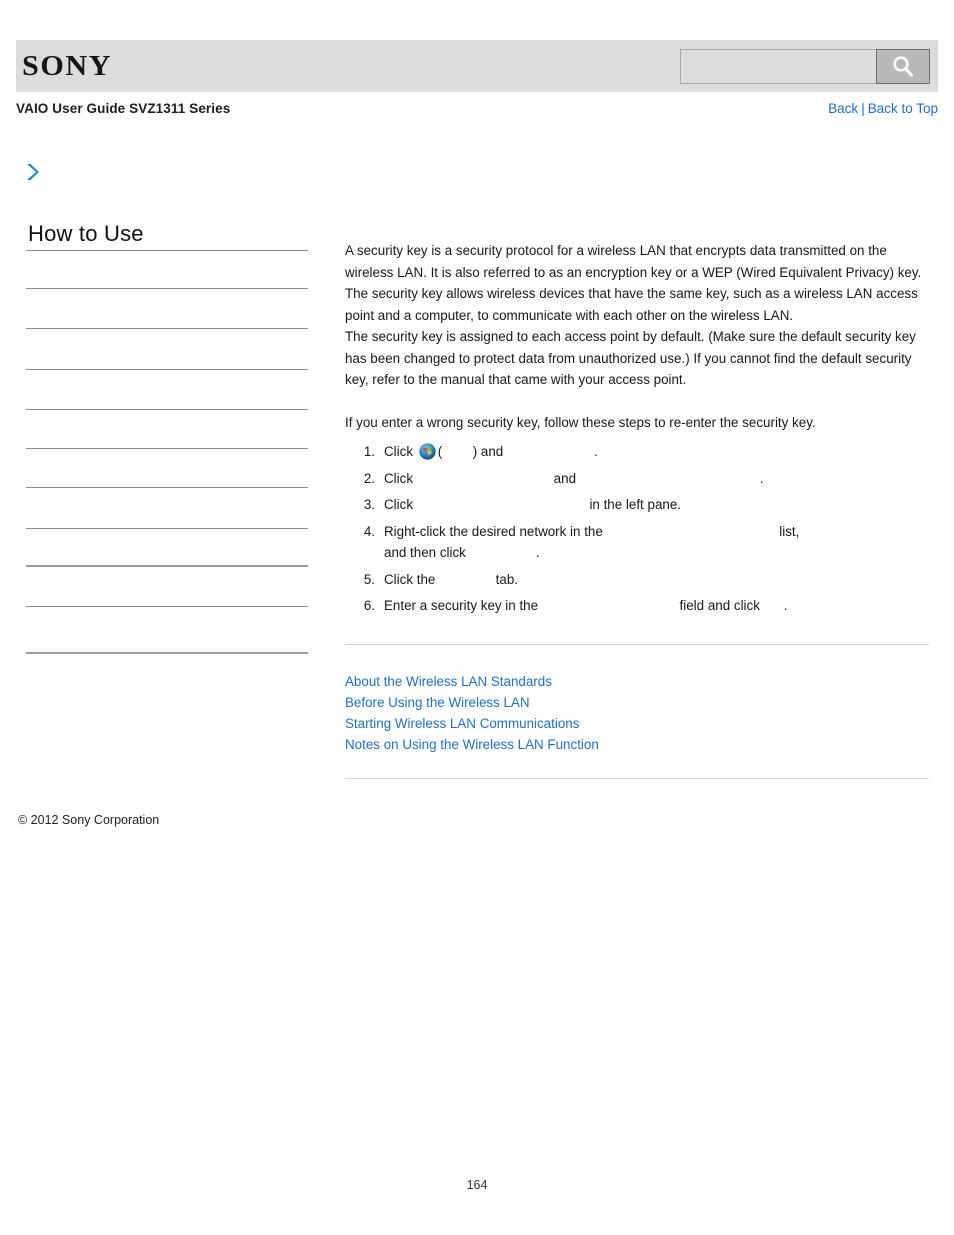  Describe the element at coordinates (425, 552) in the screenshot. I see `step-line2-prefix: and then click` at that location.